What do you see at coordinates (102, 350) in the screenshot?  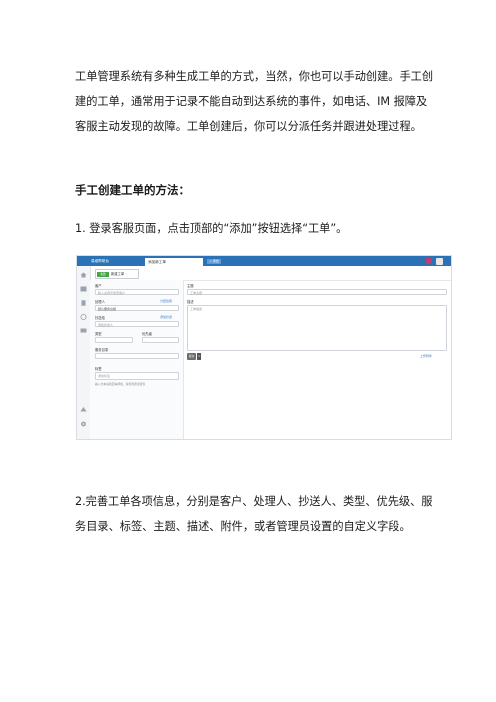 I see `catalog-label: 服务目录` at bounding box center [102, 350].